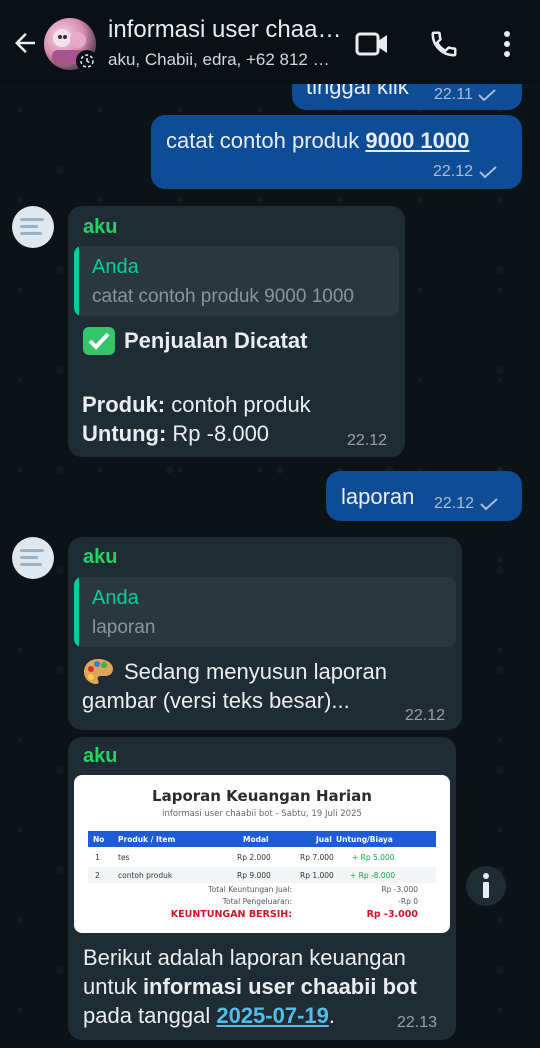 The height and width of the screenshot is (1048, 540). I want to click on community-badge-icon, so click(87, 61).